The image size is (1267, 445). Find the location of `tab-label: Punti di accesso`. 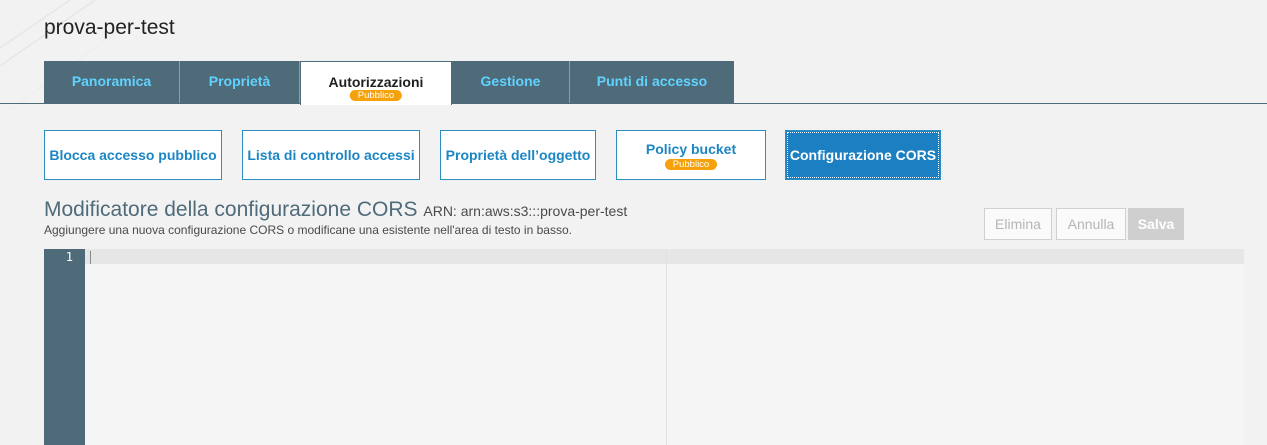

tab-label: Punti di accesso is located at coordinates (652, 81).